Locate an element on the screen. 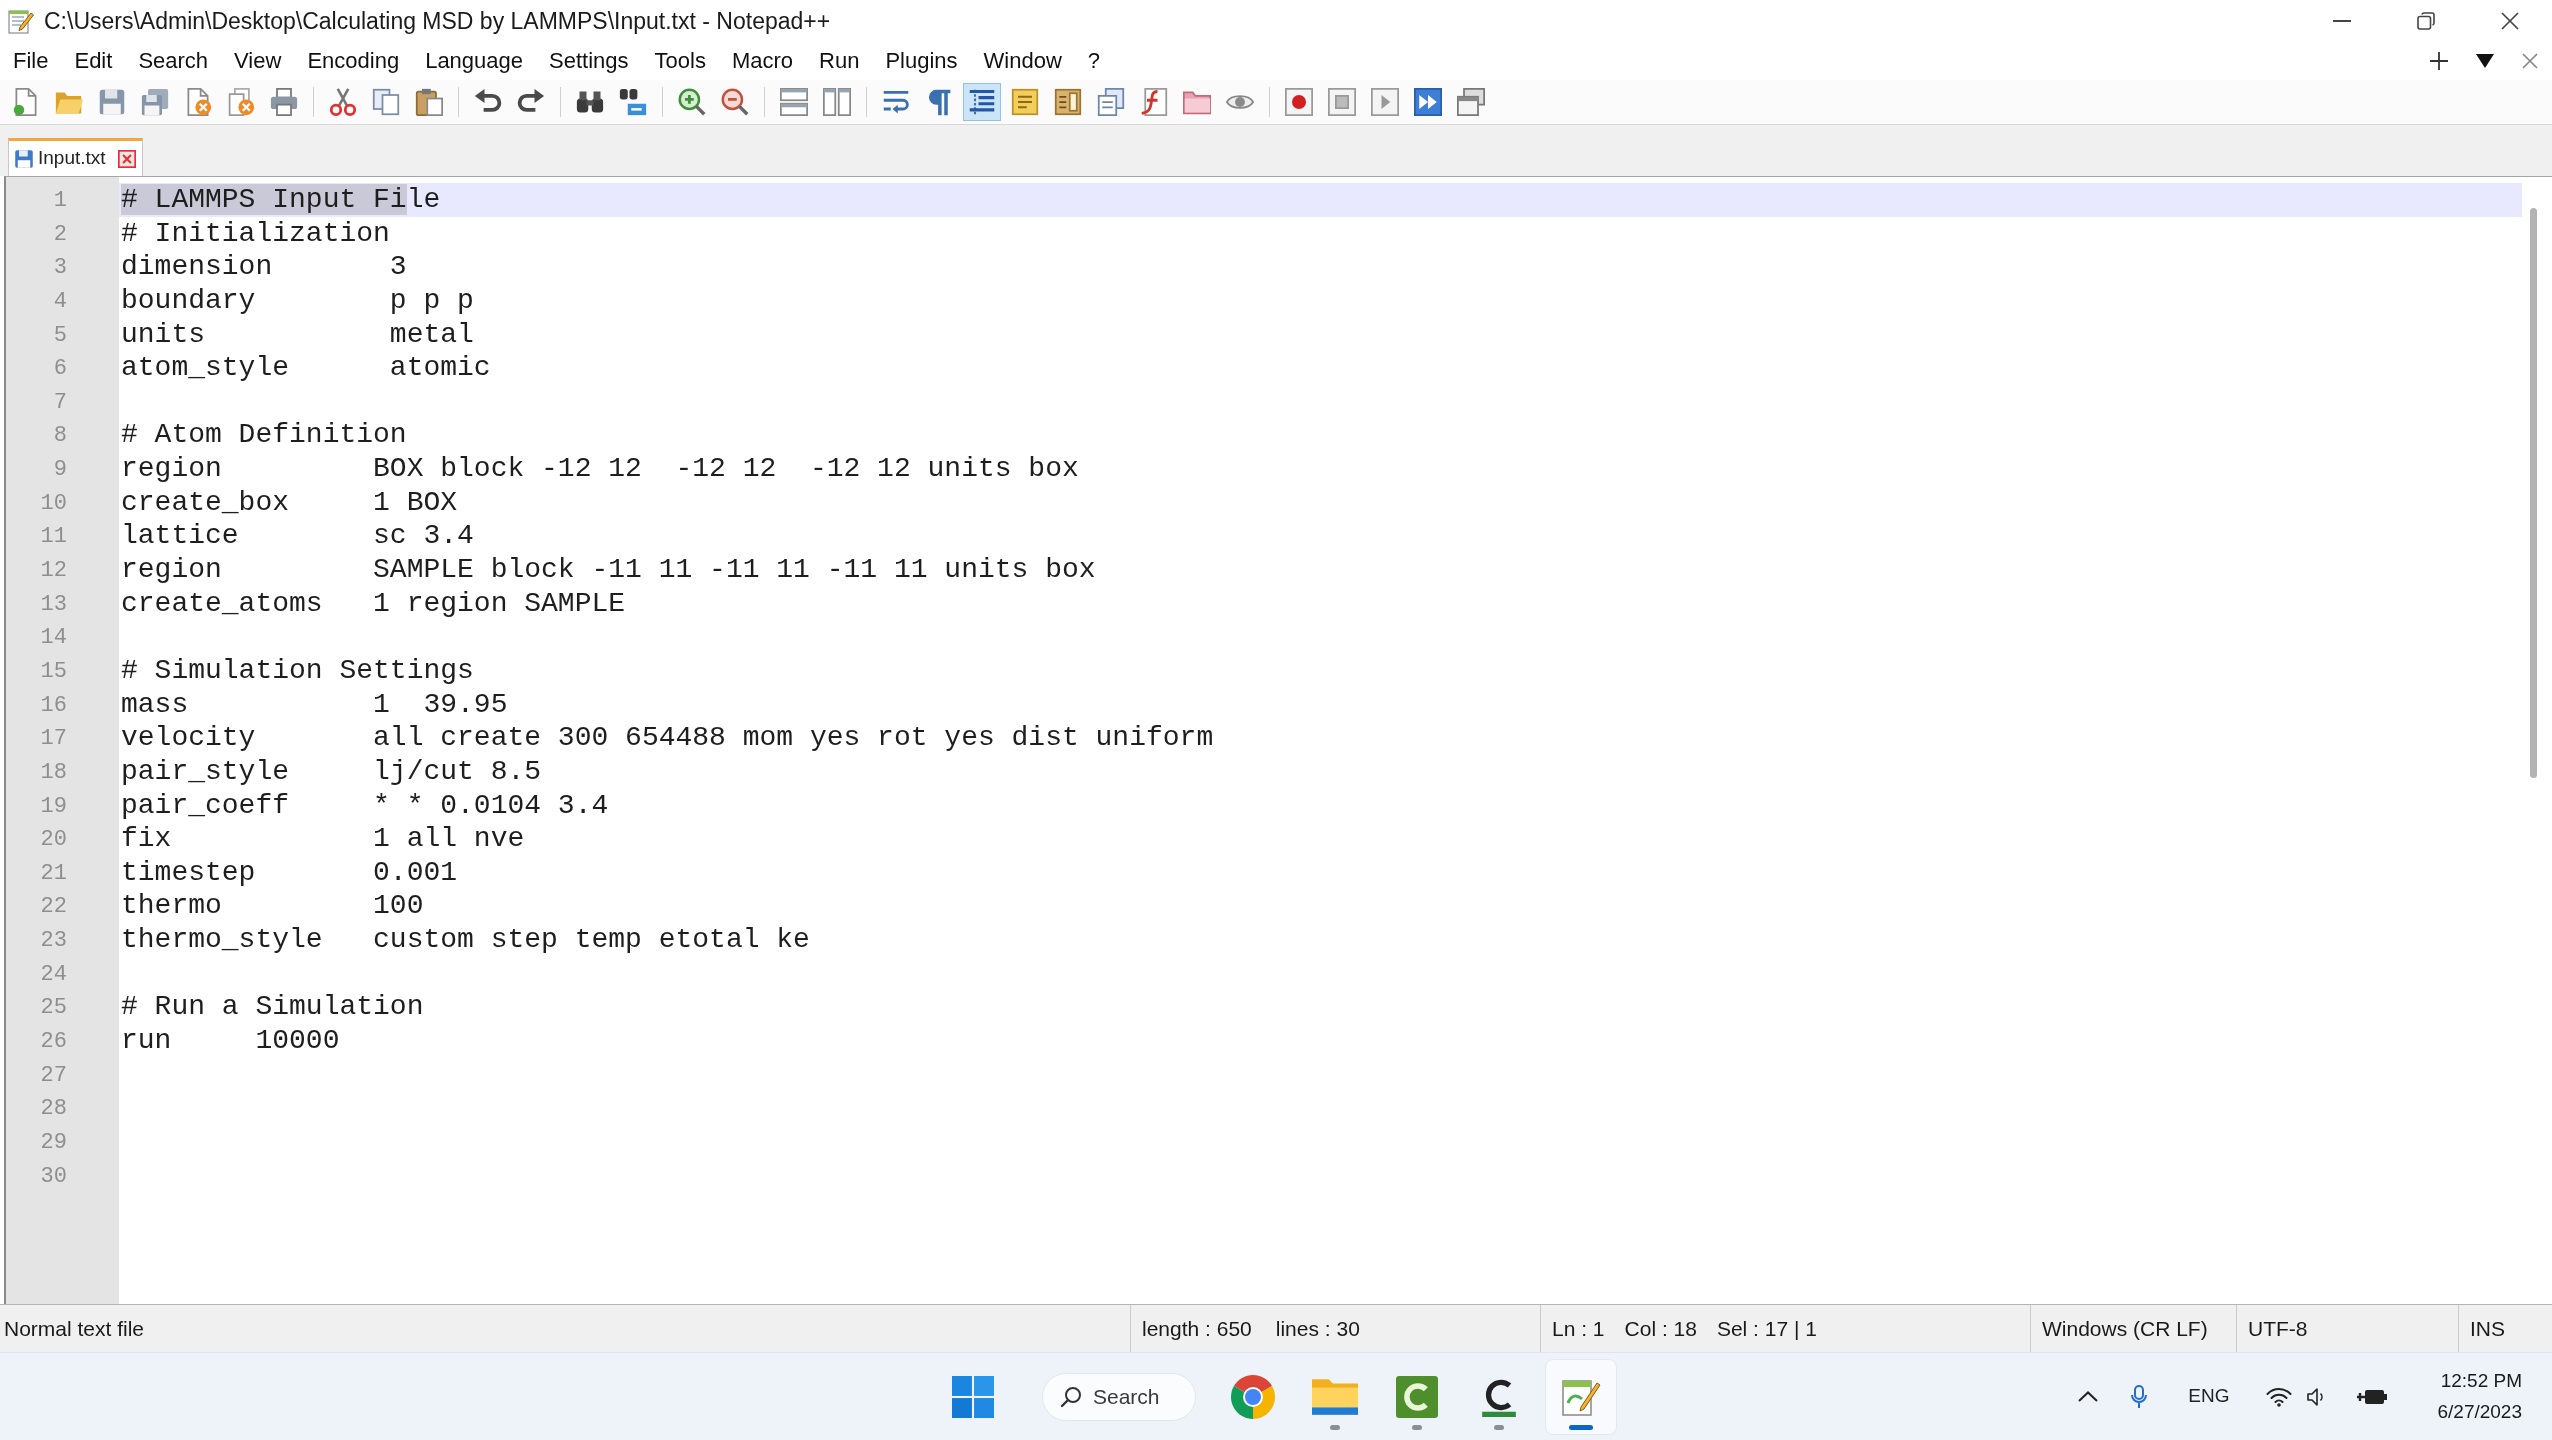 The width and height of the screenshot is (2552, 1440). indent-guide-icon is located at coordinates (982, 102).